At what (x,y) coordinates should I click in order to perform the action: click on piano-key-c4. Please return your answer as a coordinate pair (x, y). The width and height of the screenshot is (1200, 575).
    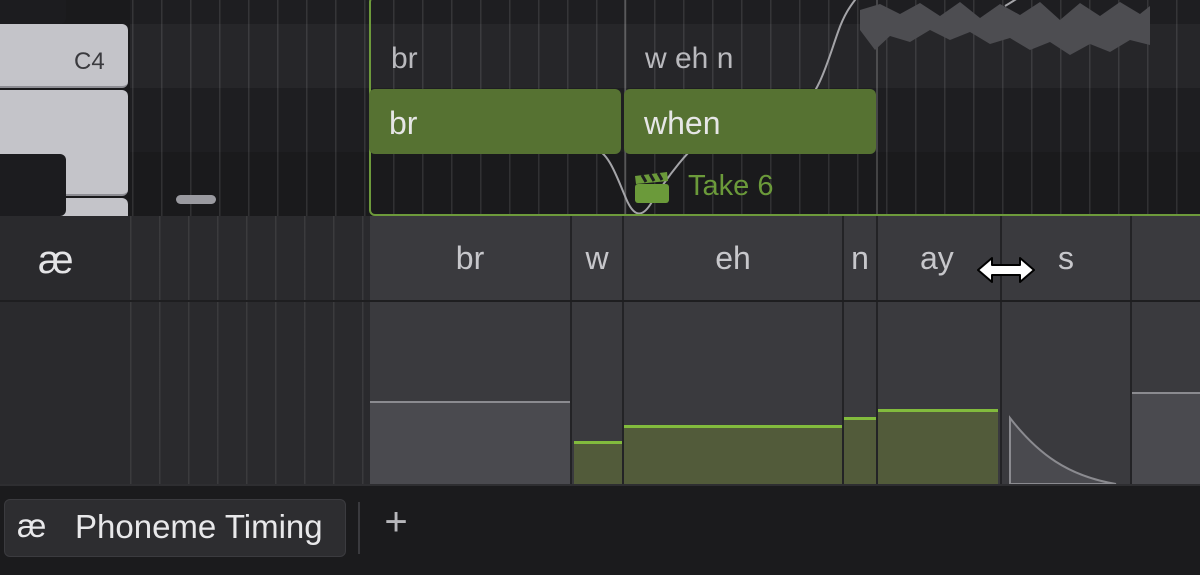
    Looking at the image, I should click on (64, 56).